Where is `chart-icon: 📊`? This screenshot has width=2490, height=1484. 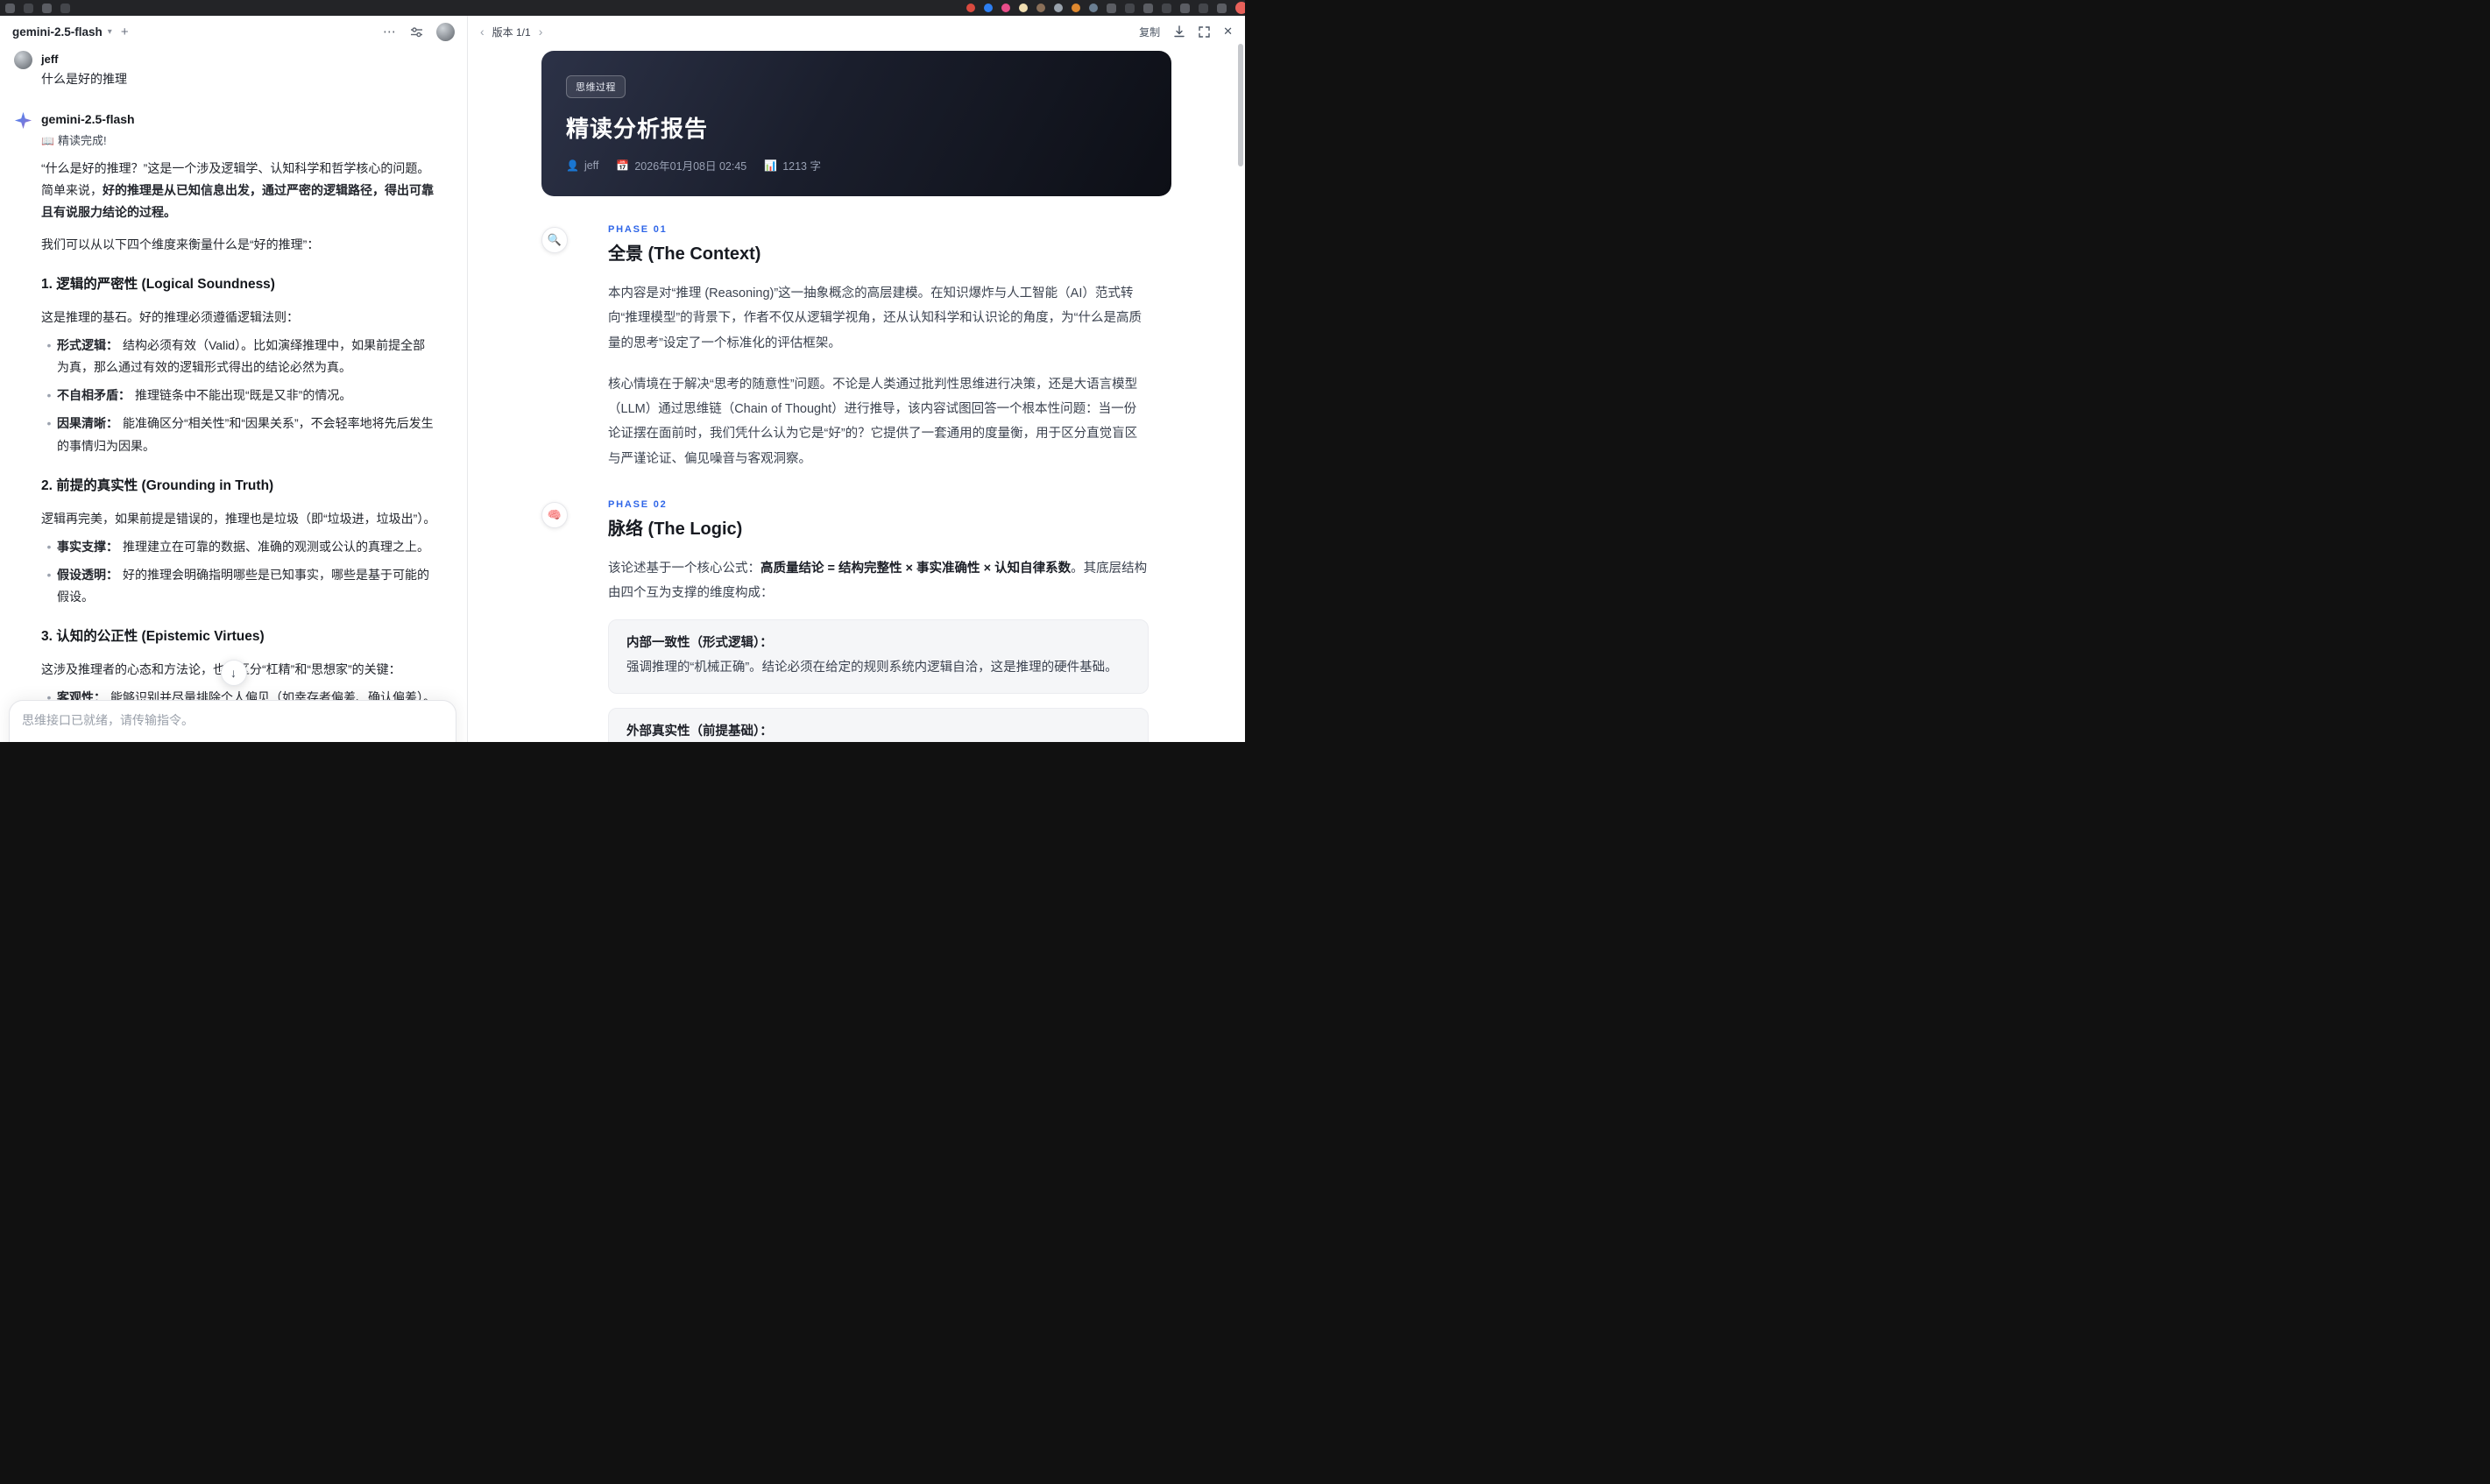
chart-icon: 📊 is located at coordinates (771, 165).